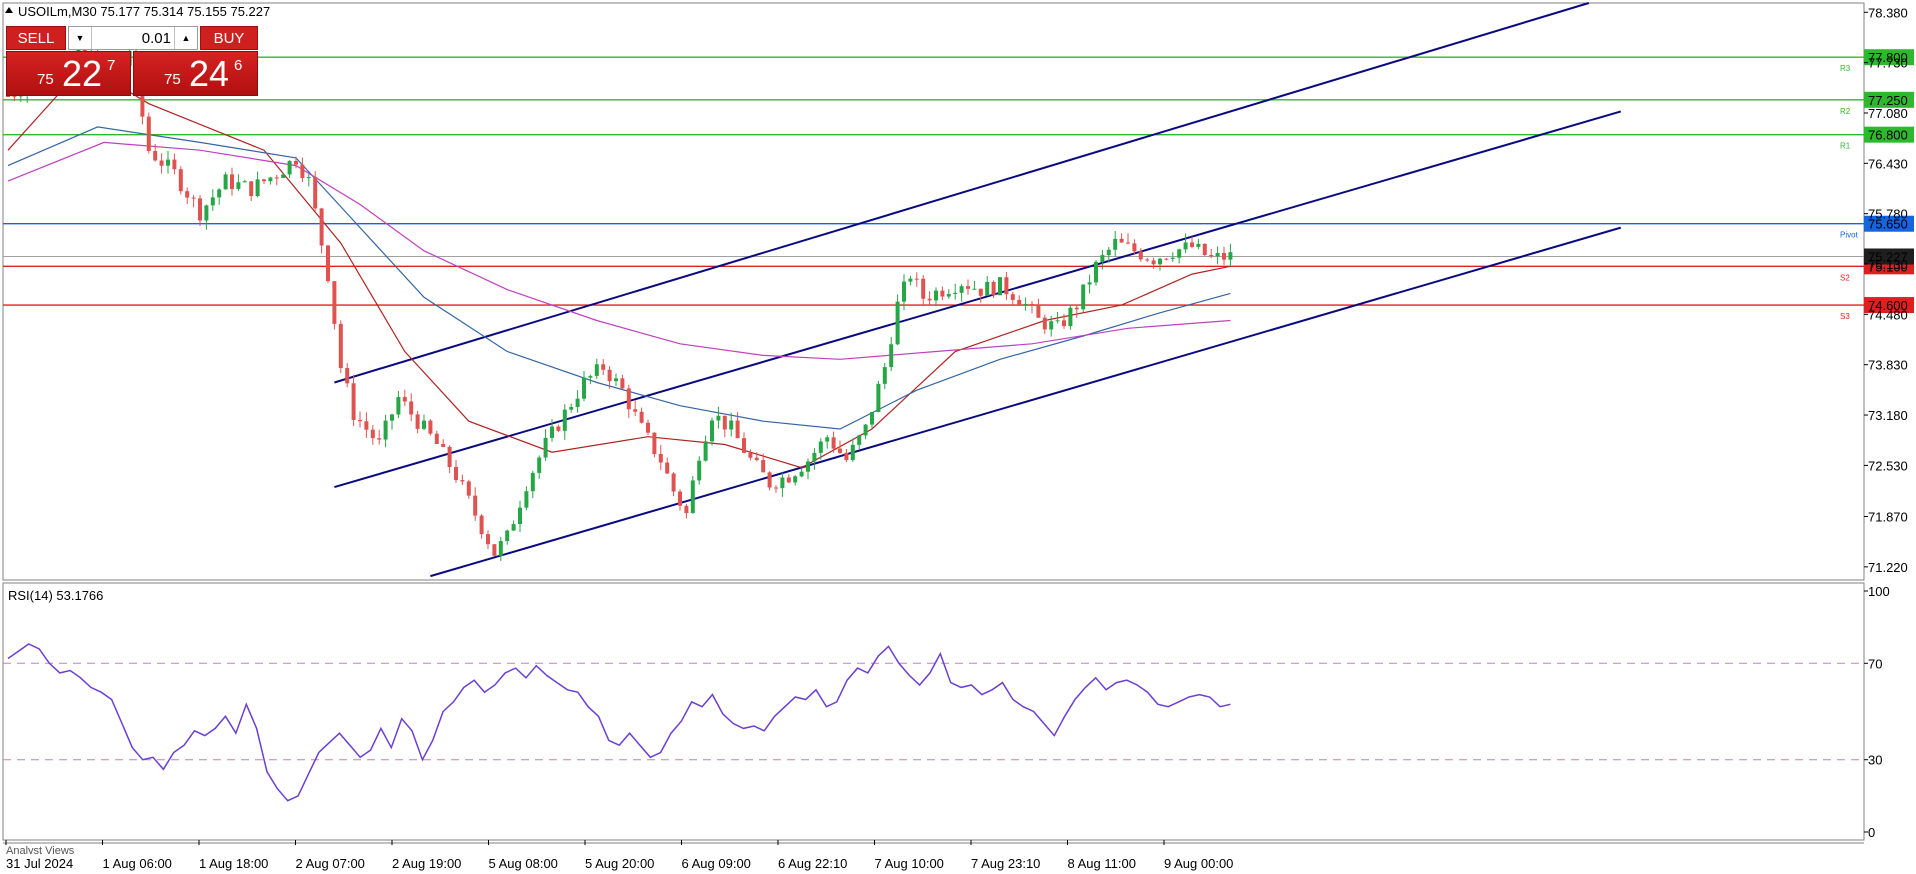  I want to click on lot-decrease-icon: ▼, so click(80, 38).